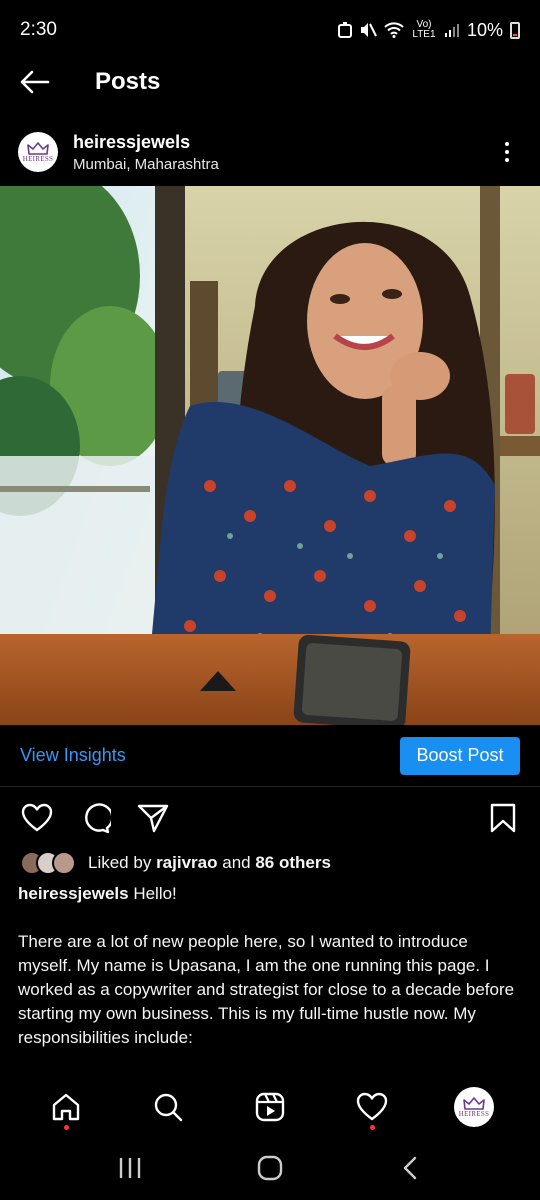 The image size is (540, 1200). I want to click on share-icon, so click(153, 818).